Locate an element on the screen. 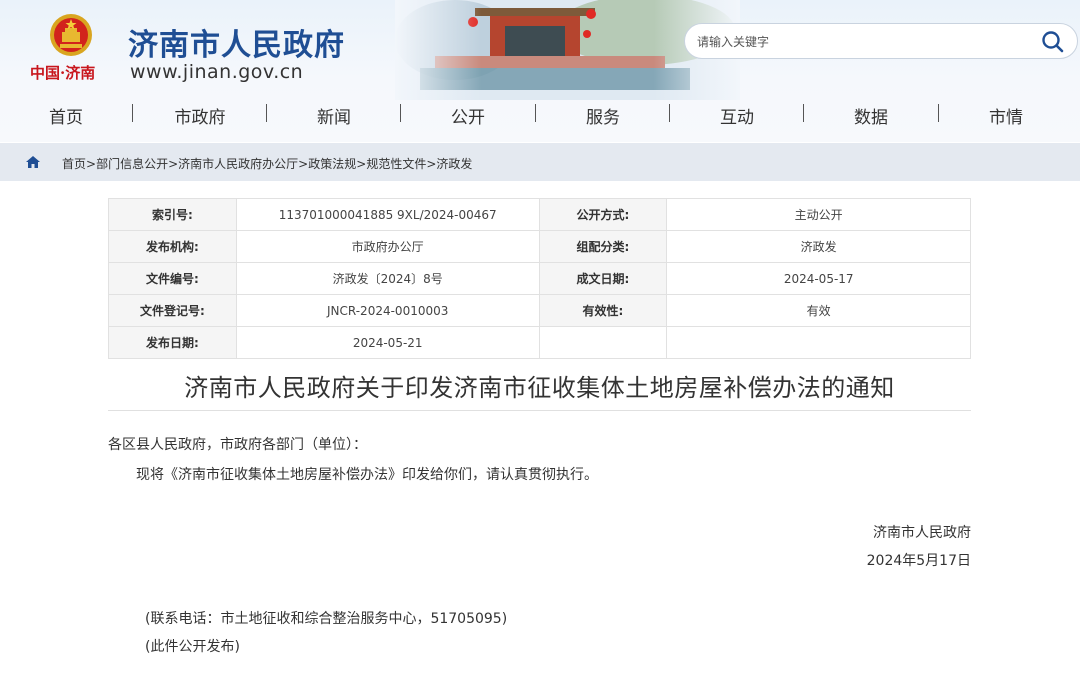 This screenshot has height=674, width=1080. meta-label: 有效性: is located at coordinates (603, 310).